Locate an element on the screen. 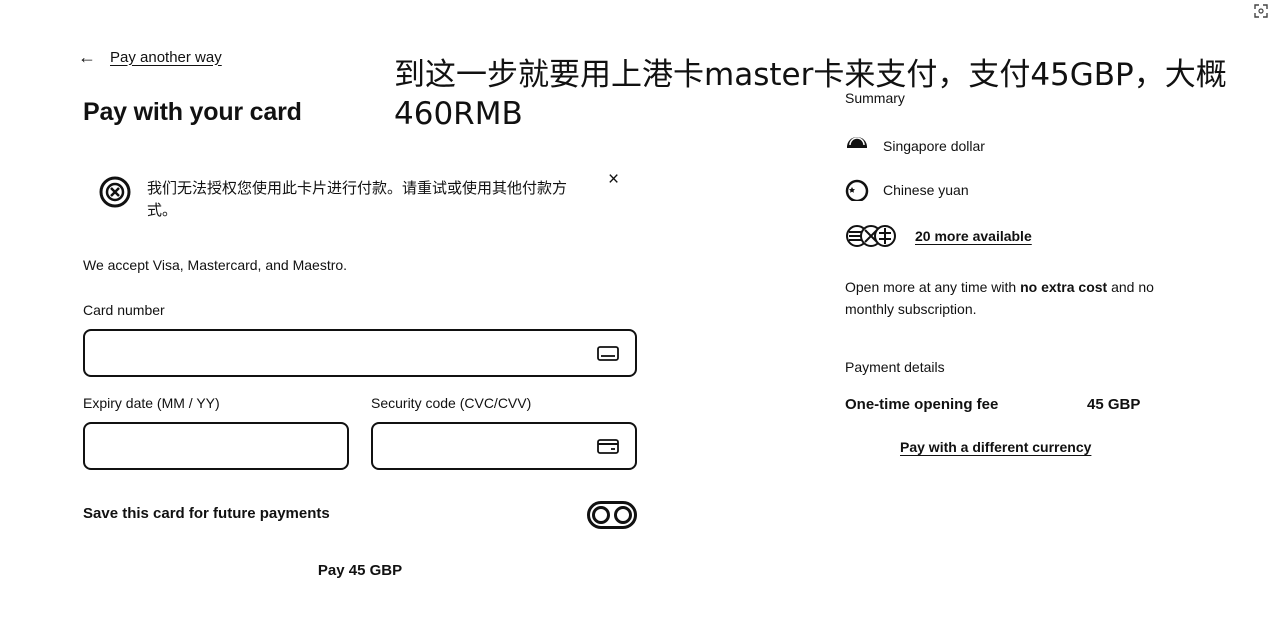  currency-flags-stack-icon is located at coordinates (871, 236).